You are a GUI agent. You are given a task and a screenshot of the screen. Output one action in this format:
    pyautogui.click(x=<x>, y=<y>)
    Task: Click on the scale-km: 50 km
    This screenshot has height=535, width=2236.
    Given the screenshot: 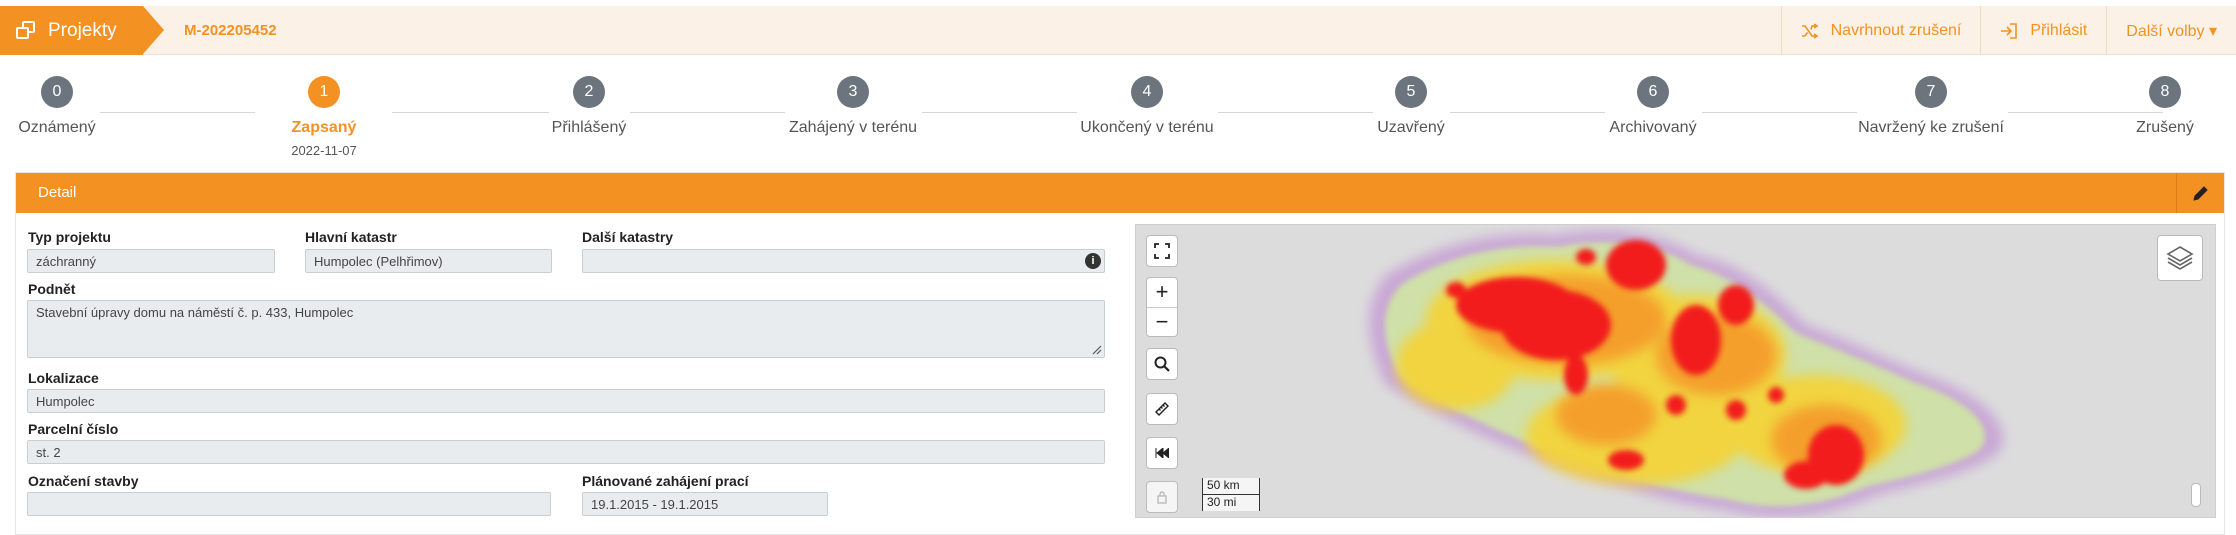 What is the action you would take?
    pyautogui.click(x=1231, y=486)
    